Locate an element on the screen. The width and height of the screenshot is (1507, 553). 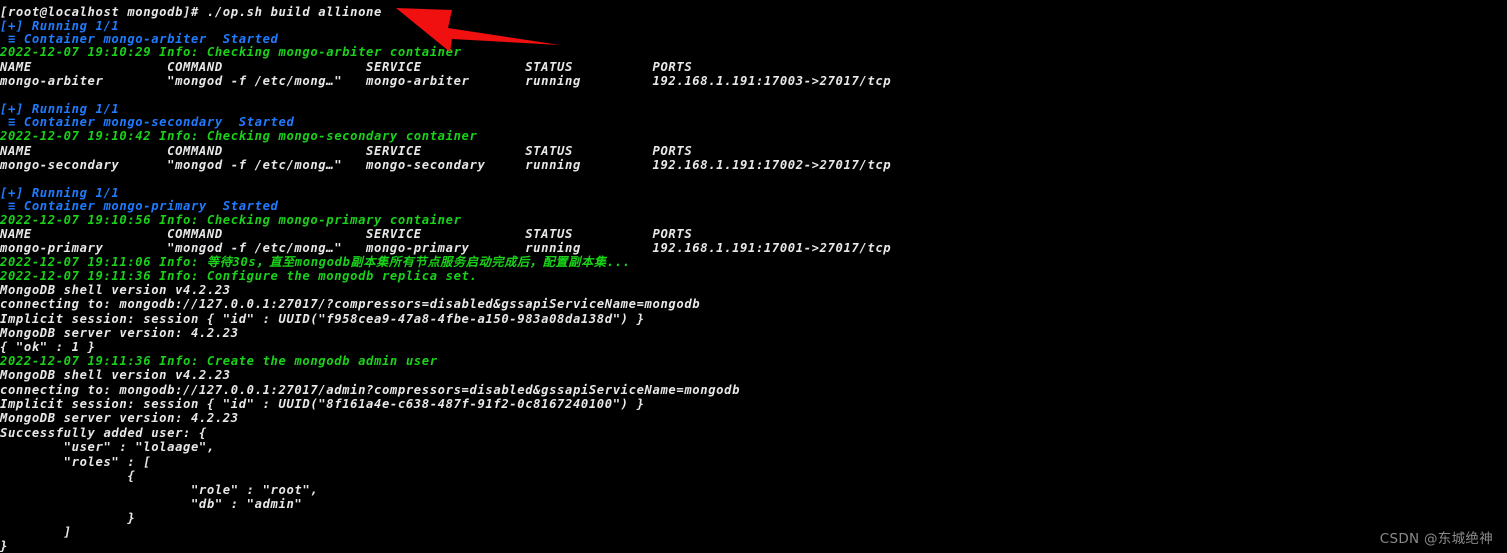
terminal-line: "role" : "root", is located at coordinates (159, 490).